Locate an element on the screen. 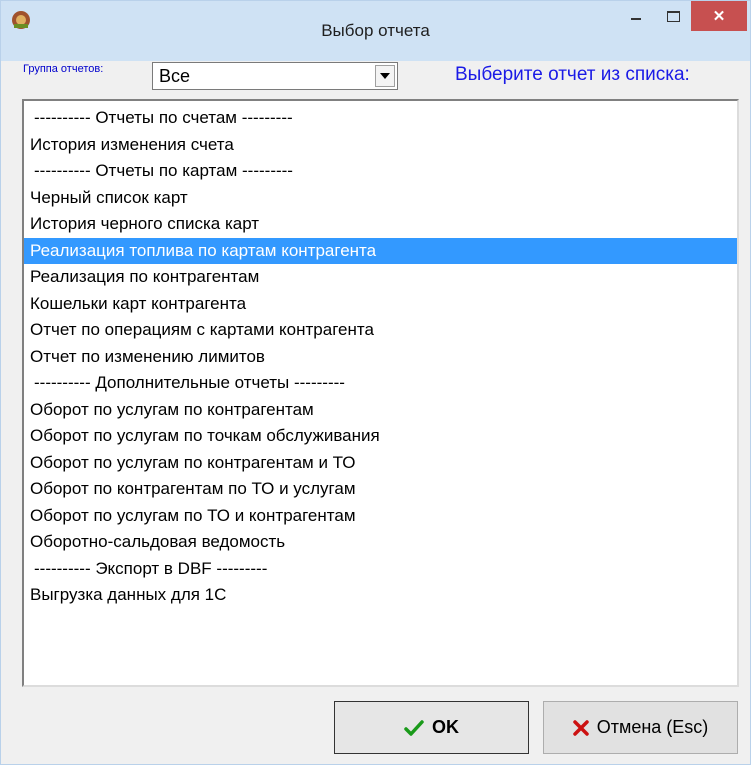  minimize-icon is located at coordinates (636, 19).